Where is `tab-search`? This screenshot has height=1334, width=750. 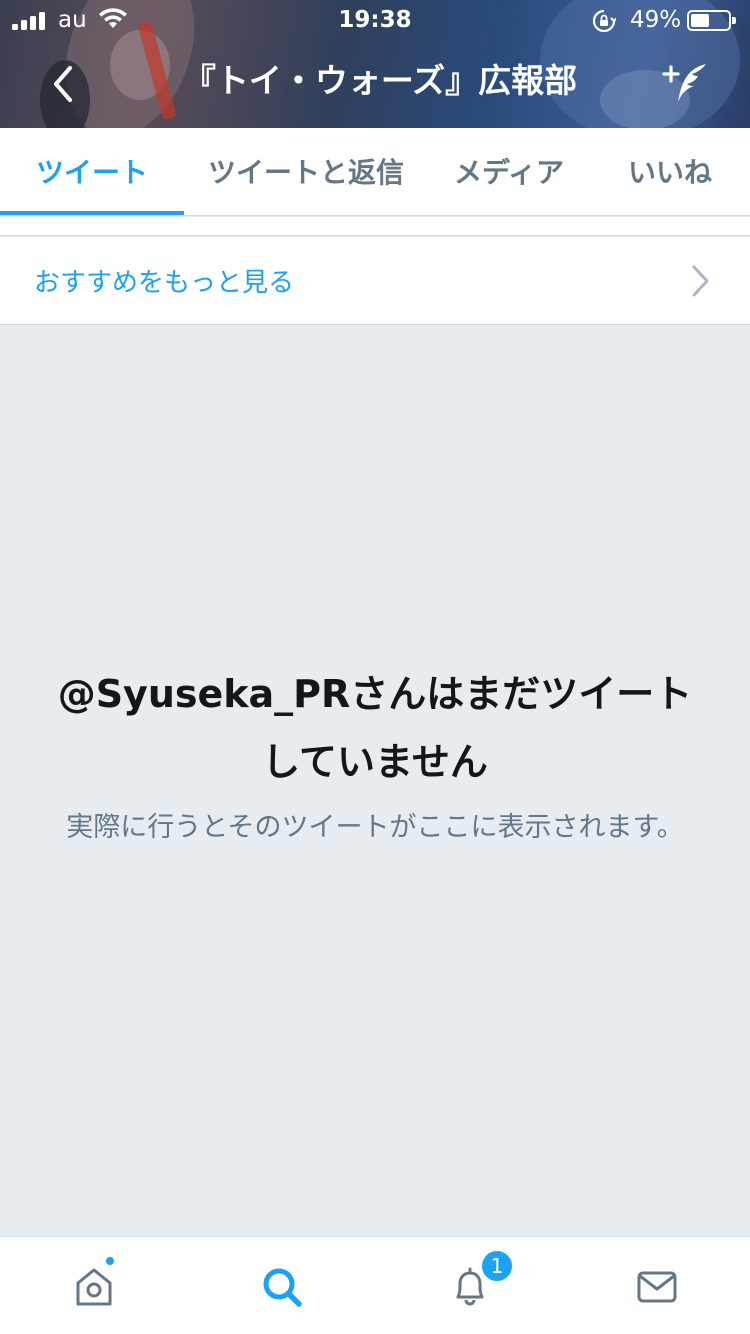
tab-search is located at coordinates (281, 1285).